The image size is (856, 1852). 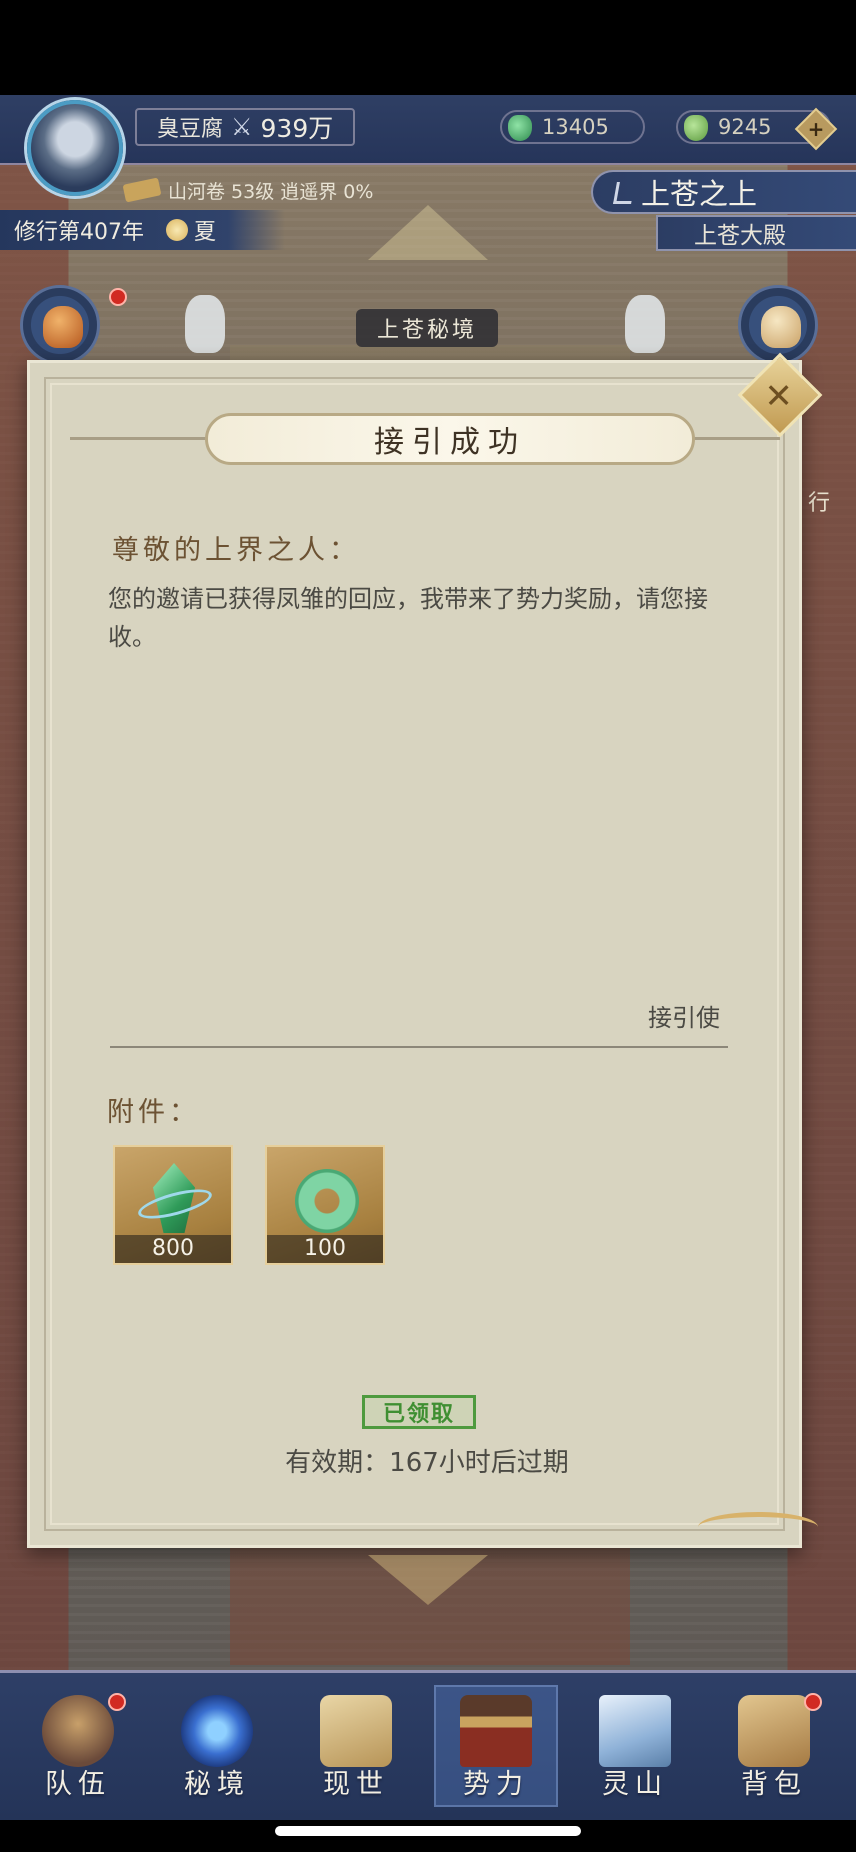 I want to click on attachments-label: 附件：, so click(x=153, y=1112).